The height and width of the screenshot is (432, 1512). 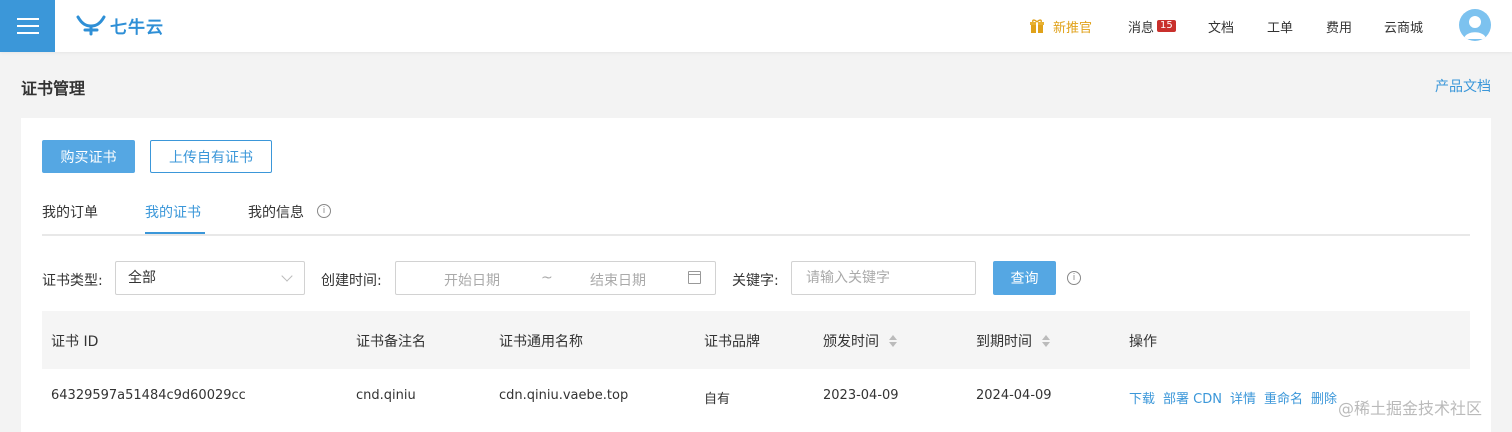 What do you see at coordinates (53, 88) in the screenshot?
I see `page-title: 证书管理` at bounding box center [53, 88].